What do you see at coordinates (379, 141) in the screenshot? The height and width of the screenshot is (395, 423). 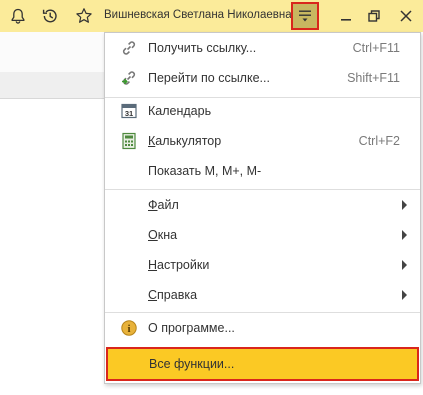 I see `menu-item-shortcut: Ctrl+F2` at bounding box center [379, 141].